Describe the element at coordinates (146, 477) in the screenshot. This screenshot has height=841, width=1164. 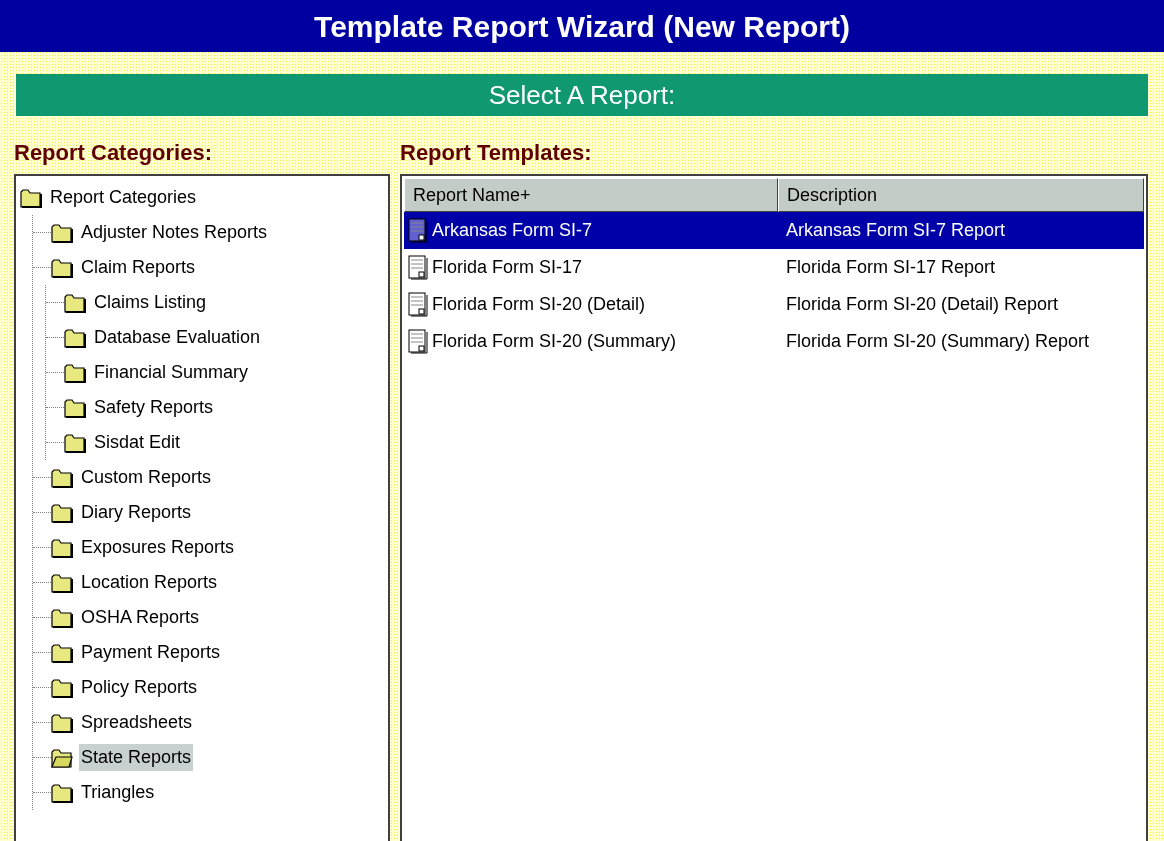
I see `tree-item: Custom Reports` at that location.